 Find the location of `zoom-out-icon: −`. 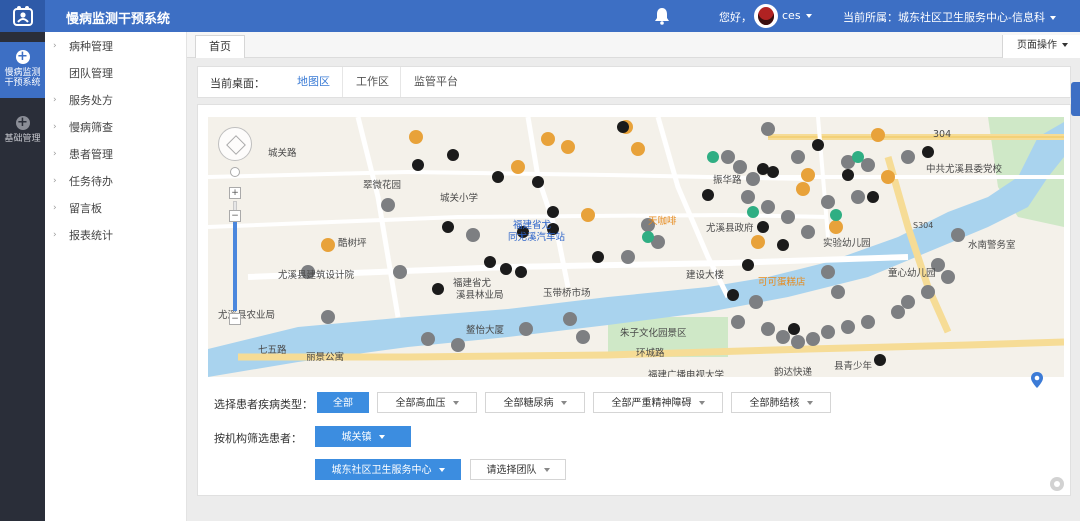

zoom-out-icon: − is located at coordinates (235, 319).